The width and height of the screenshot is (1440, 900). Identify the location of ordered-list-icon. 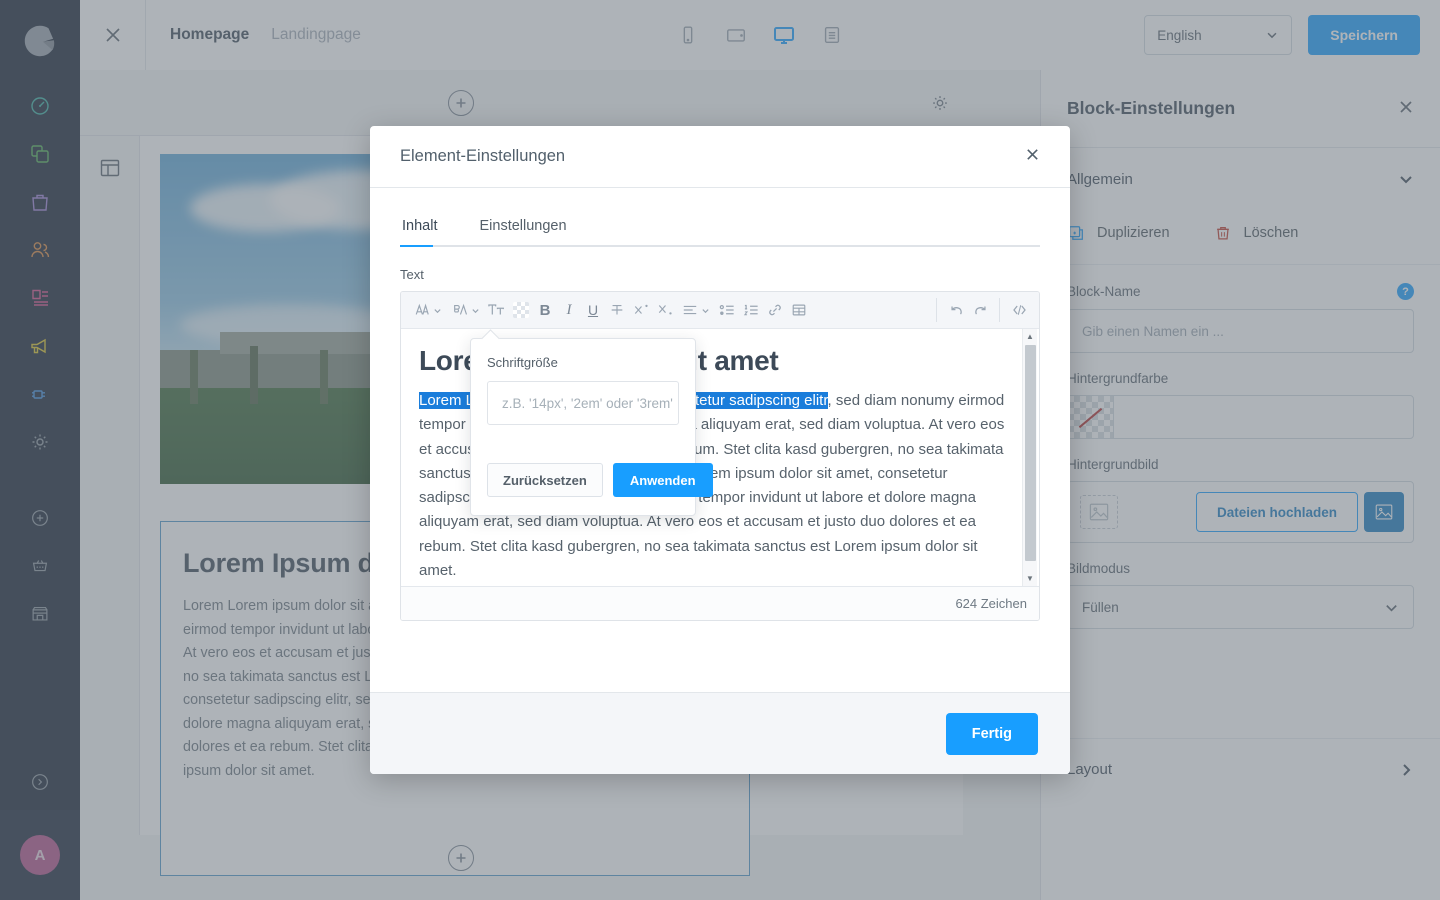
(751, 310).